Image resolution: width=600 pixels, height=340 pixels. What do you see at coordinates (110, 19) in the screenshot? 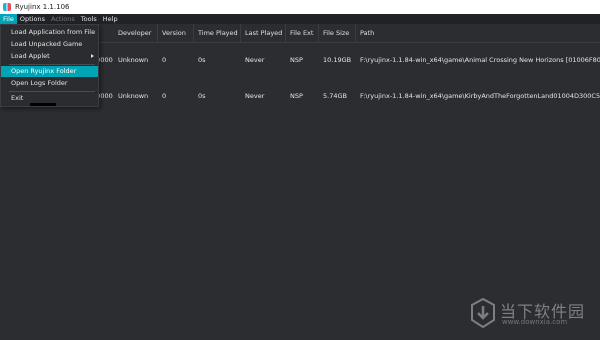
I see `menu-help: Help` at bounding box center [110, 19].